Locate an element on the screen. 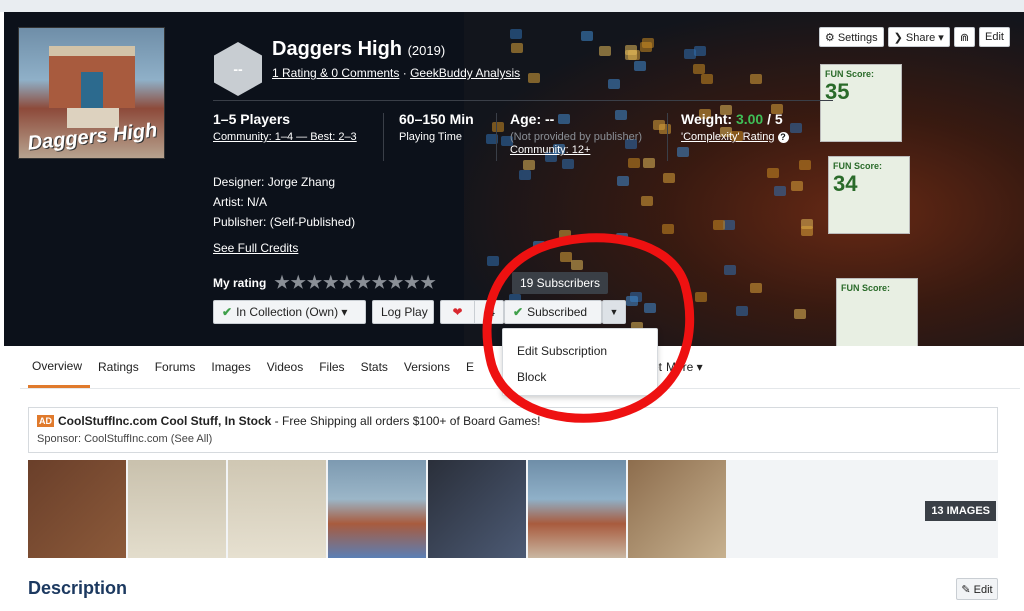  collection-button: ✔ In Collection (Own) ▾ is located at coordinates (289, 312).